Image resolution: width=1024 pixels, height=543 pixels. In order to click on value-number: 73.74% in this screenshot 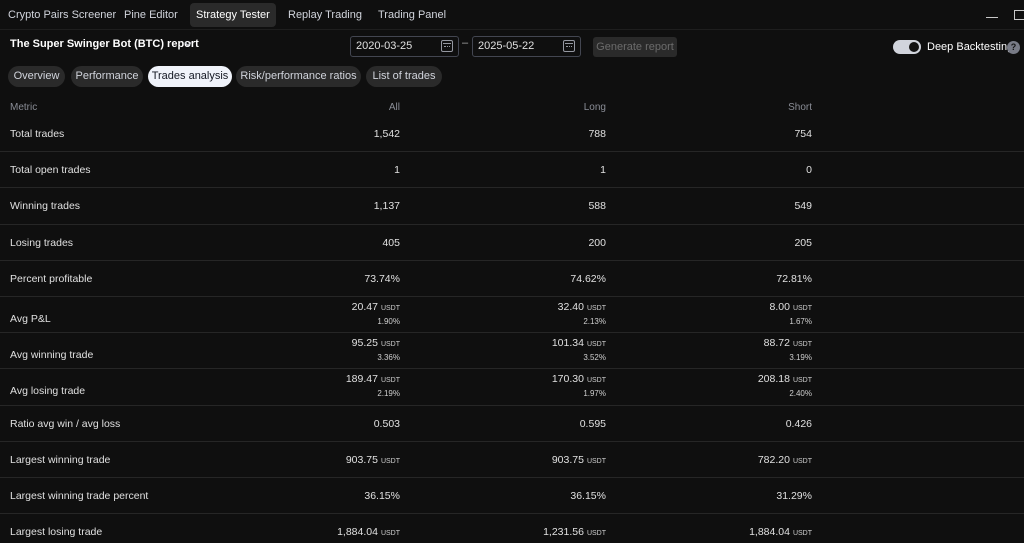, I will do `click(382, 278)`.